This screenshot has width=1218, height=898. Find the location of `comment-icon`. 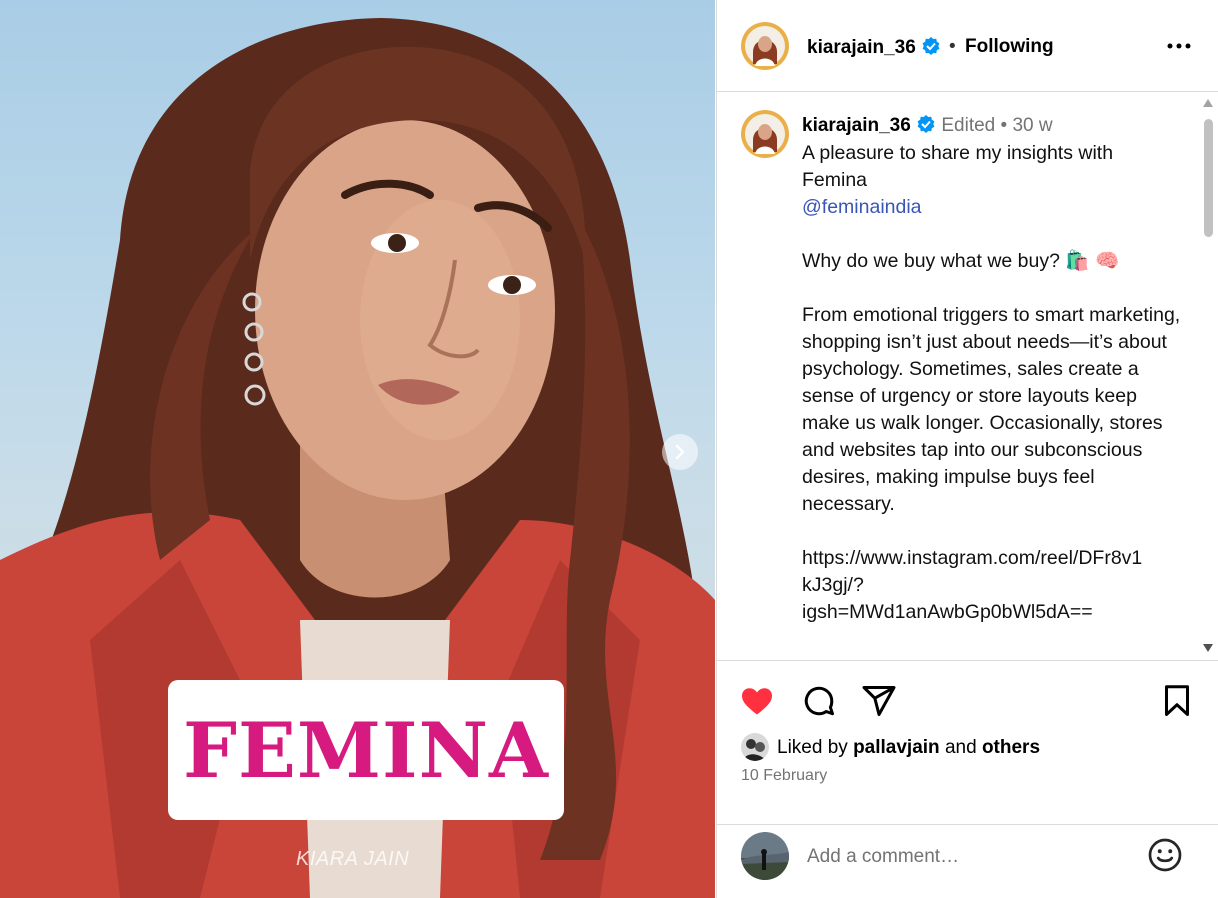

comment-icon is located at coordinates (819, 701).